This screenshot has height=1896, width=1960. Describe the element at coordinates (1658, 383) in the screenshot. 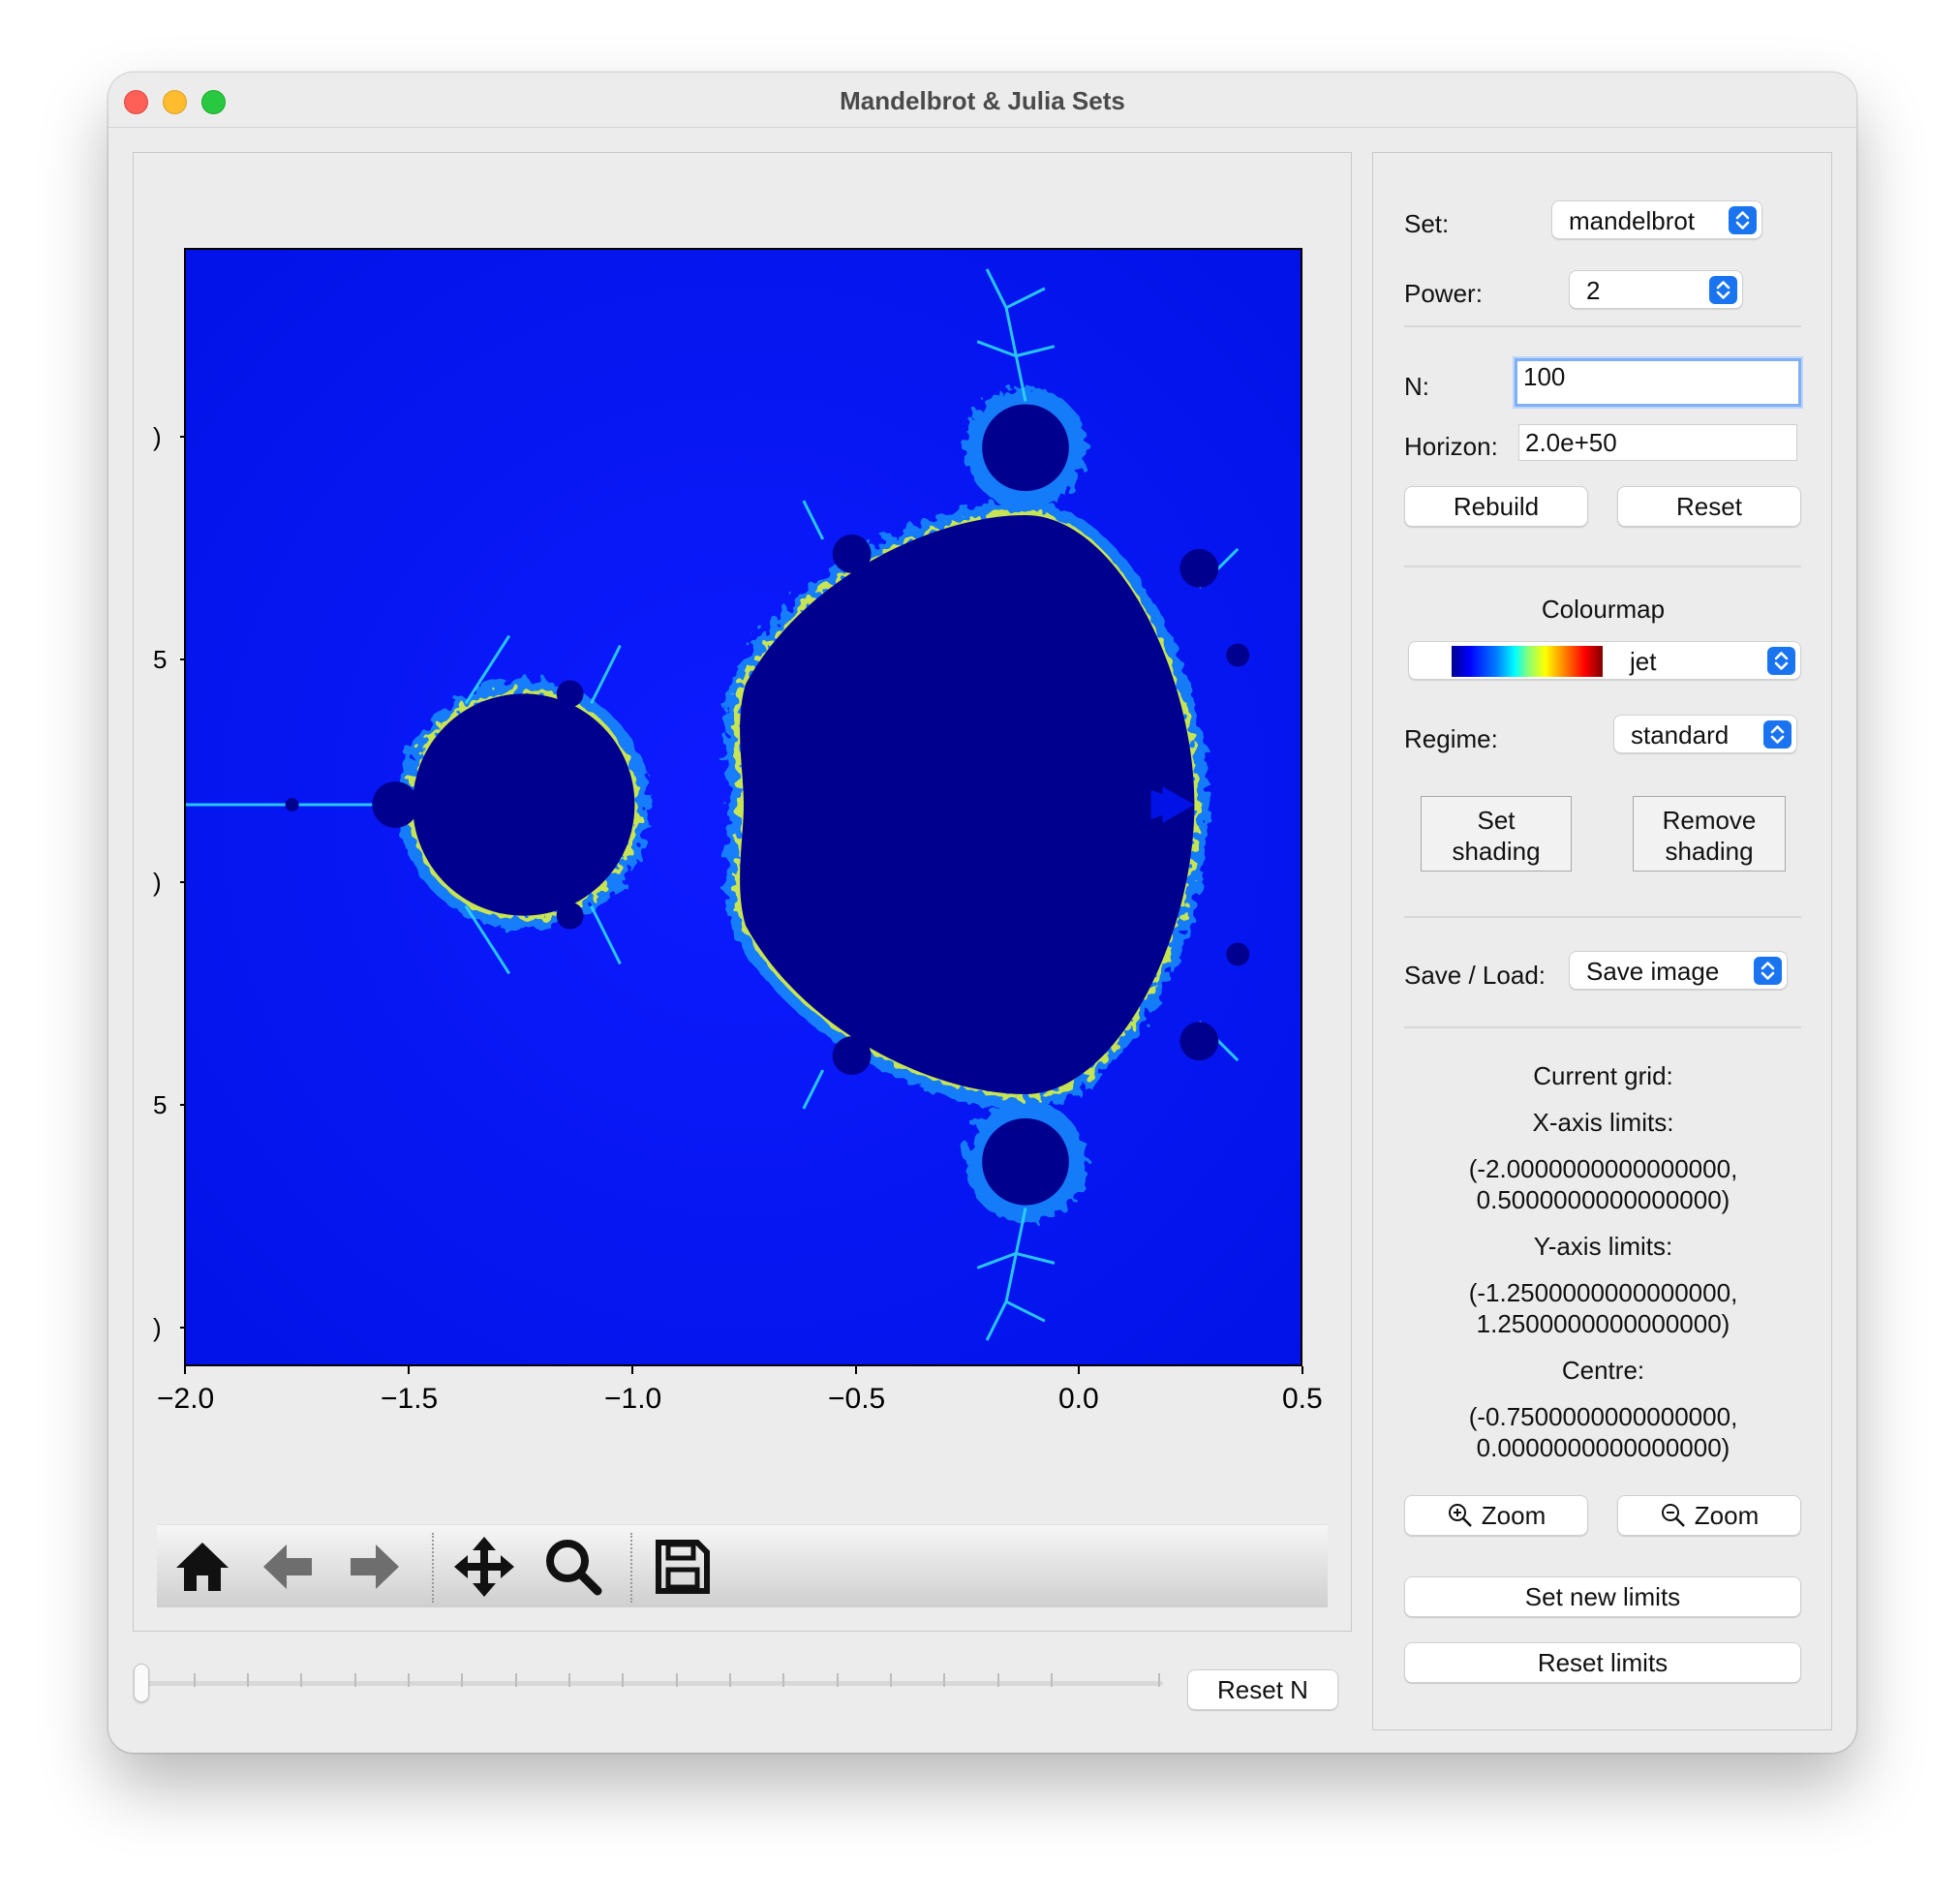

I see `n-input: 100` at that location.